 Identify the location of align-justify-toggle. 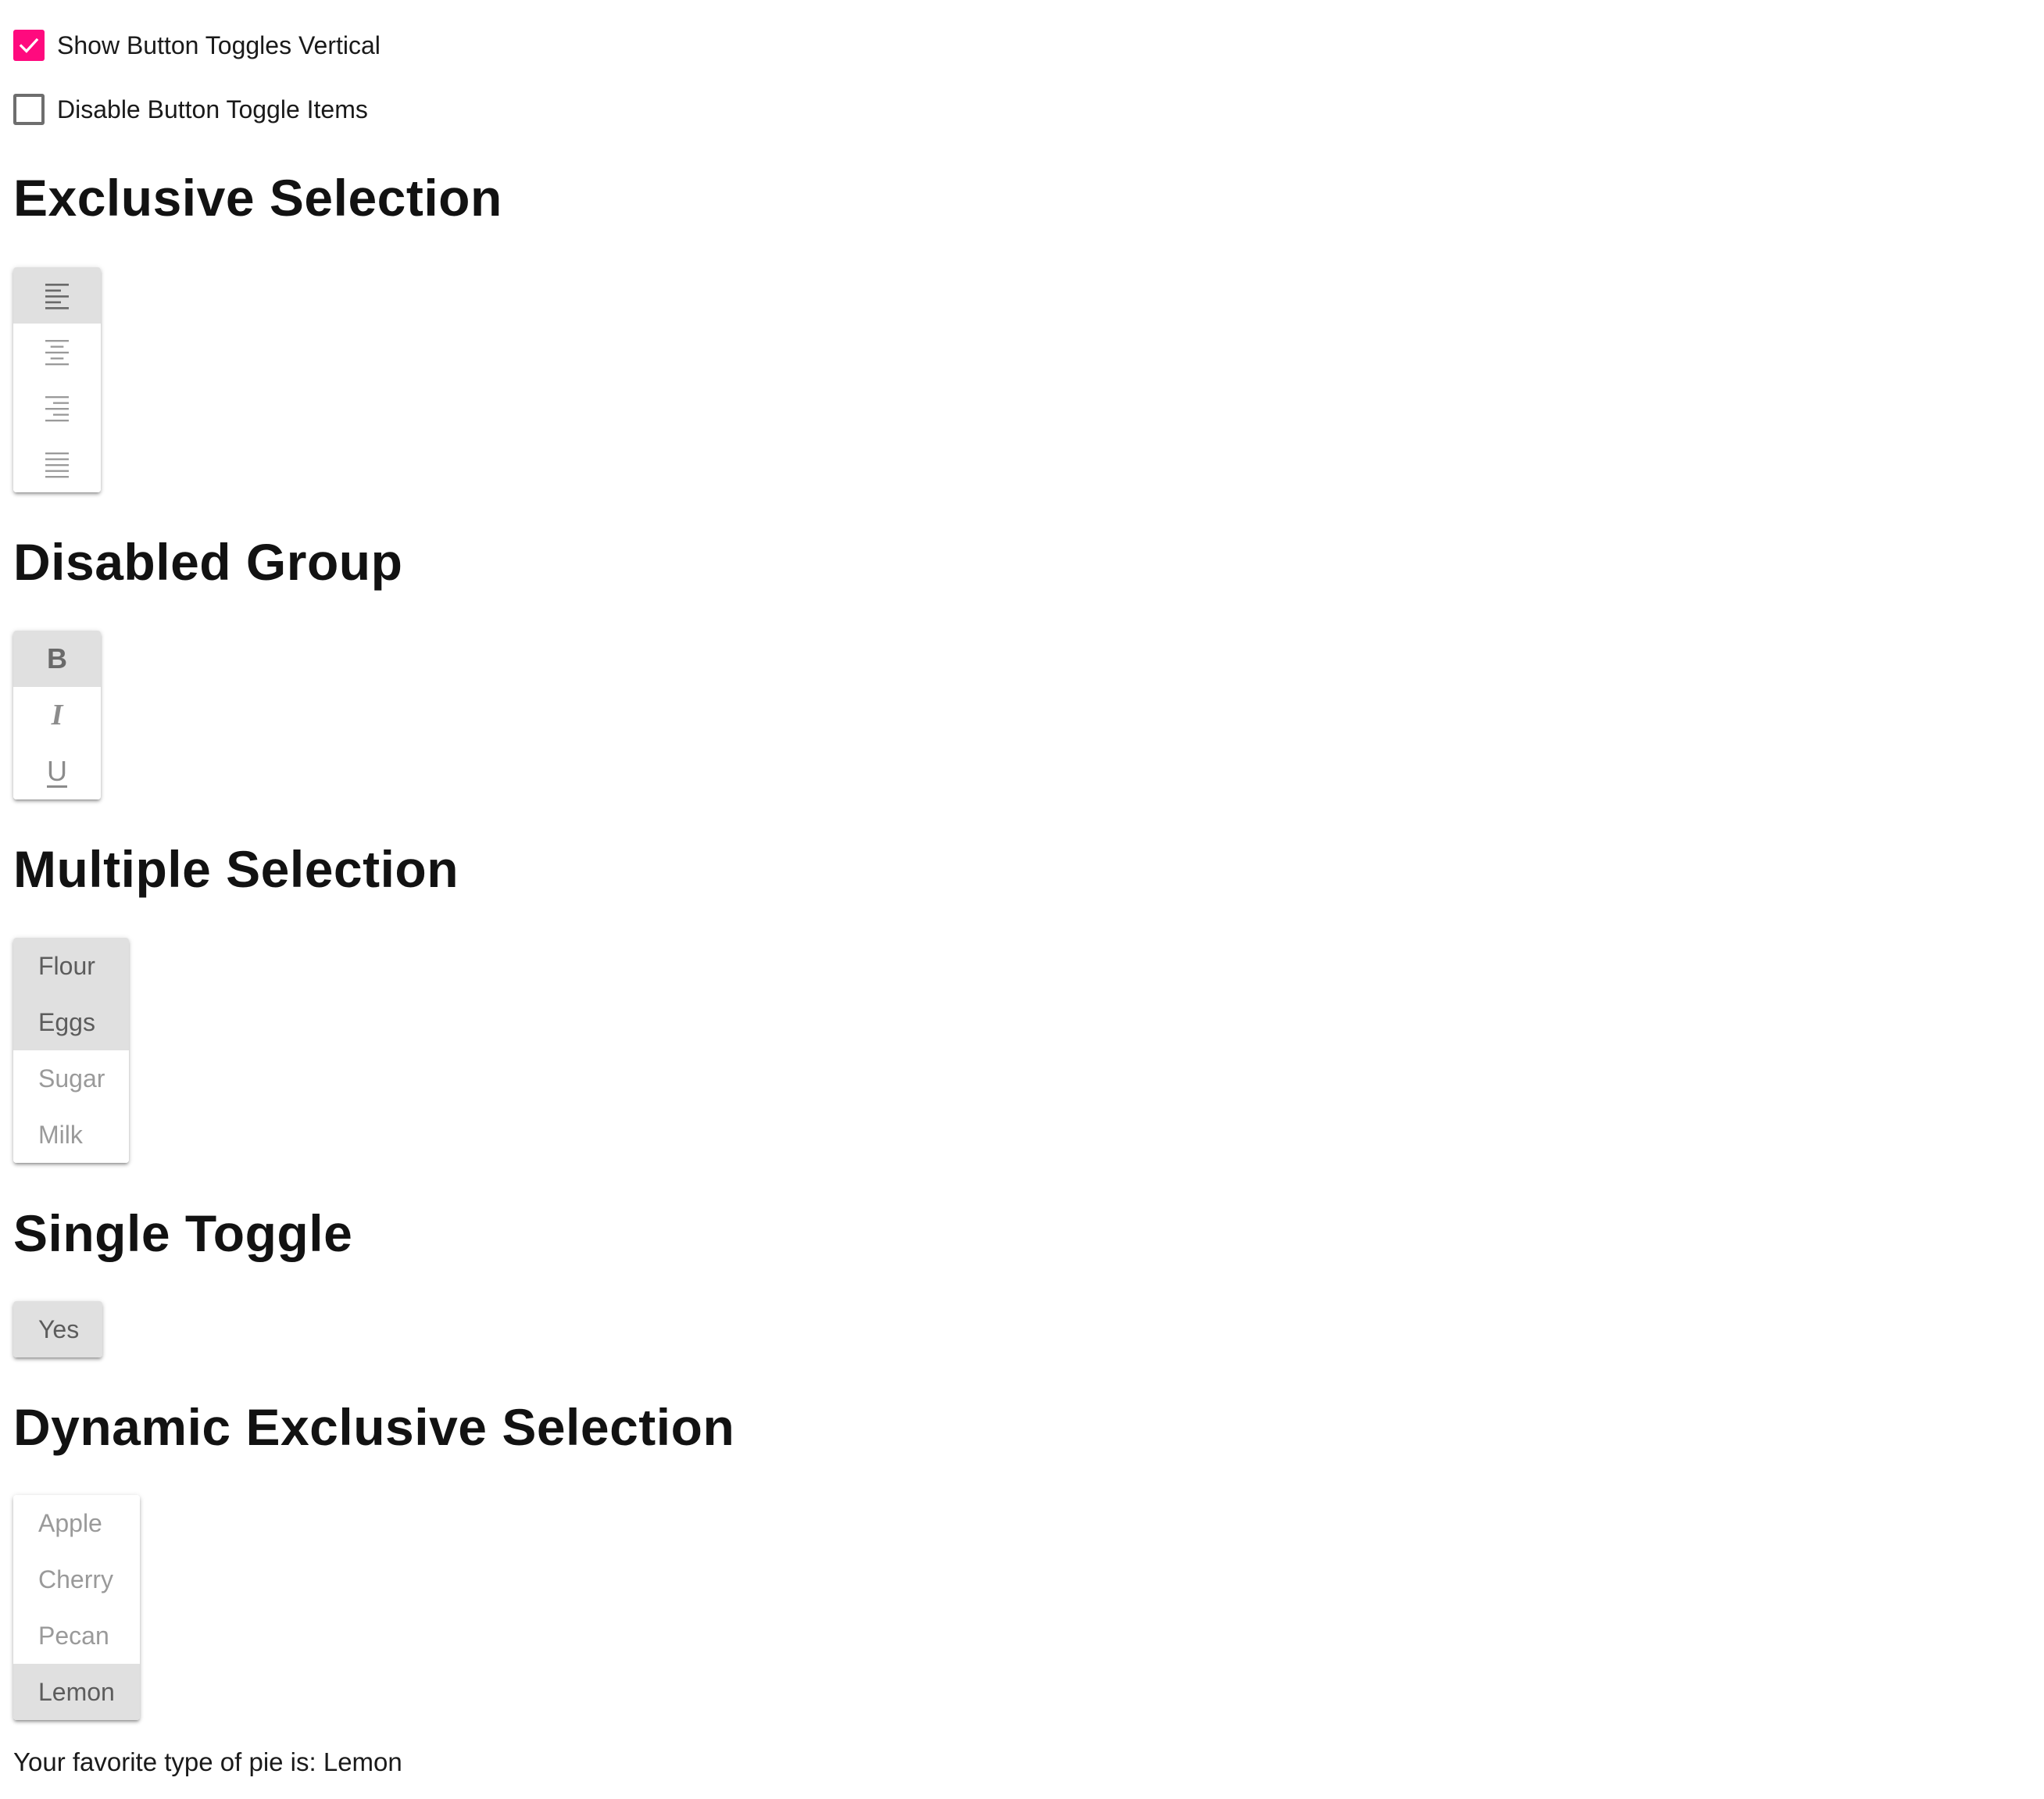
(57, 464).